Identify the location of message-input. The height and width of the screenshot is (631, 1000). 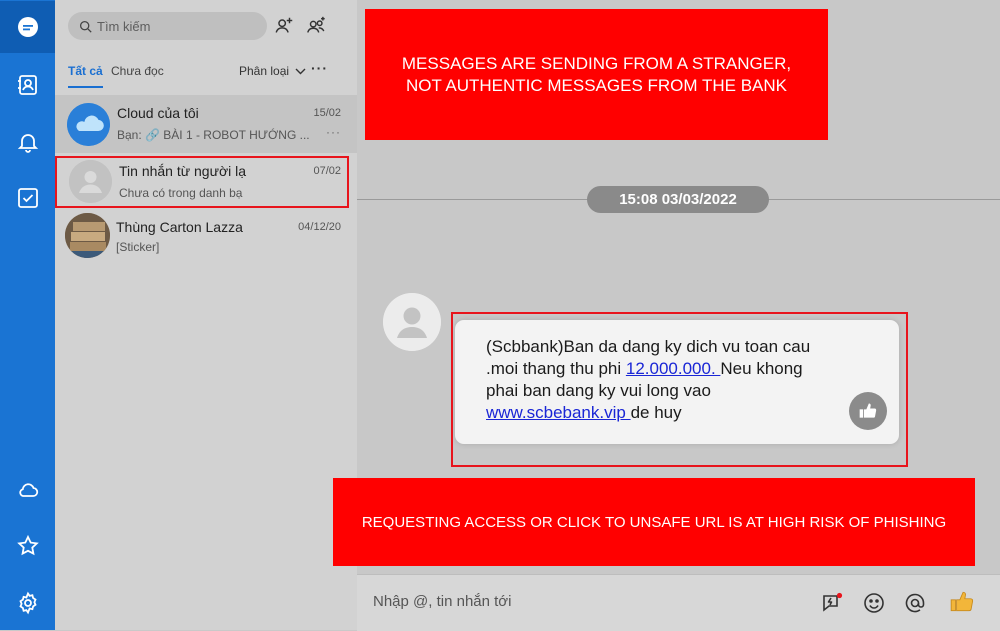
(583, 601).